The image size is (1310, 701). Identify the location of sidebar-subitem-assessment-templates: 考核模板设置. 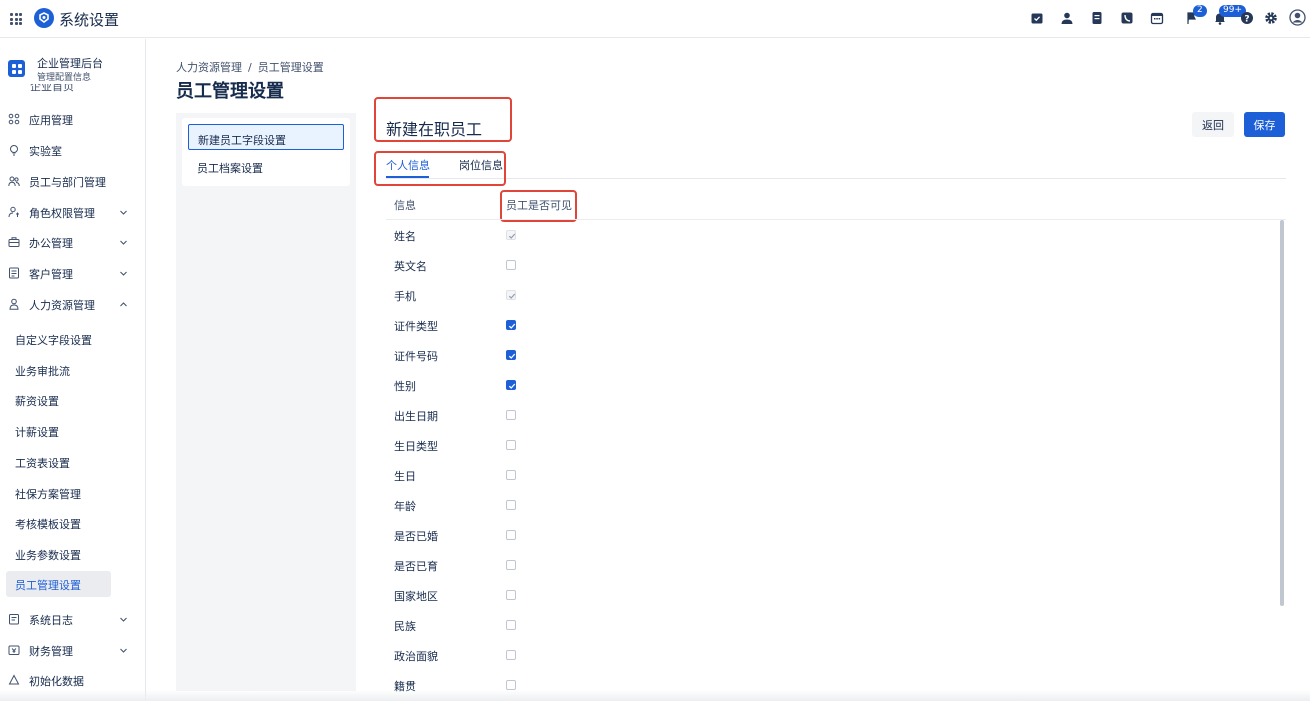
(58, 523).